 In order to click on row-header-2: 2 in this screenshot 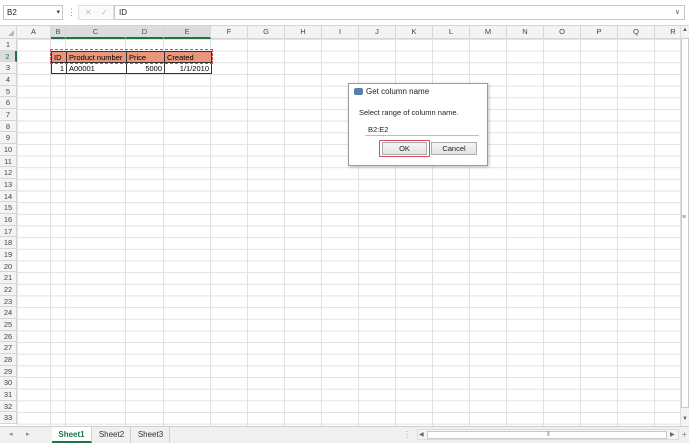, I will do `click(8, 56)`.